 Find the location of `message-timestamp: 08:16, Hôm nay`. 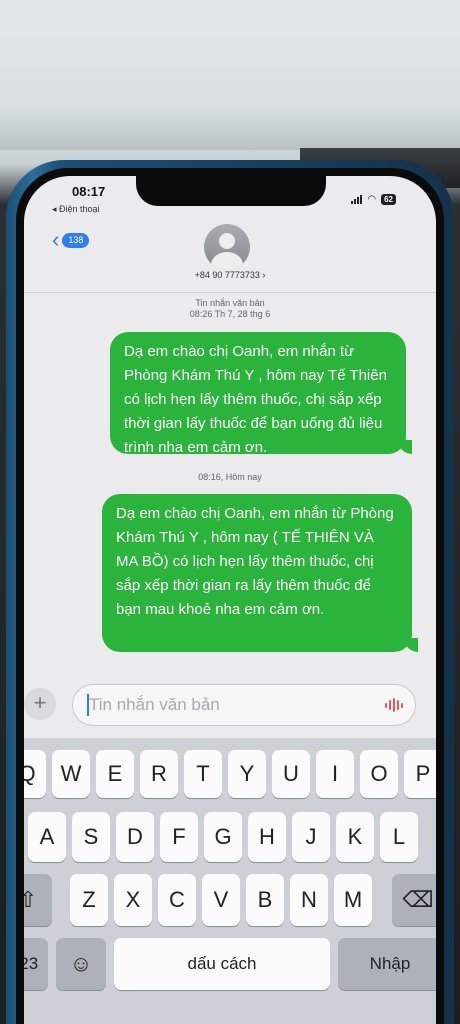

message-timestamp: 08:16, Hôm nay is located at coordinates (230, 477).